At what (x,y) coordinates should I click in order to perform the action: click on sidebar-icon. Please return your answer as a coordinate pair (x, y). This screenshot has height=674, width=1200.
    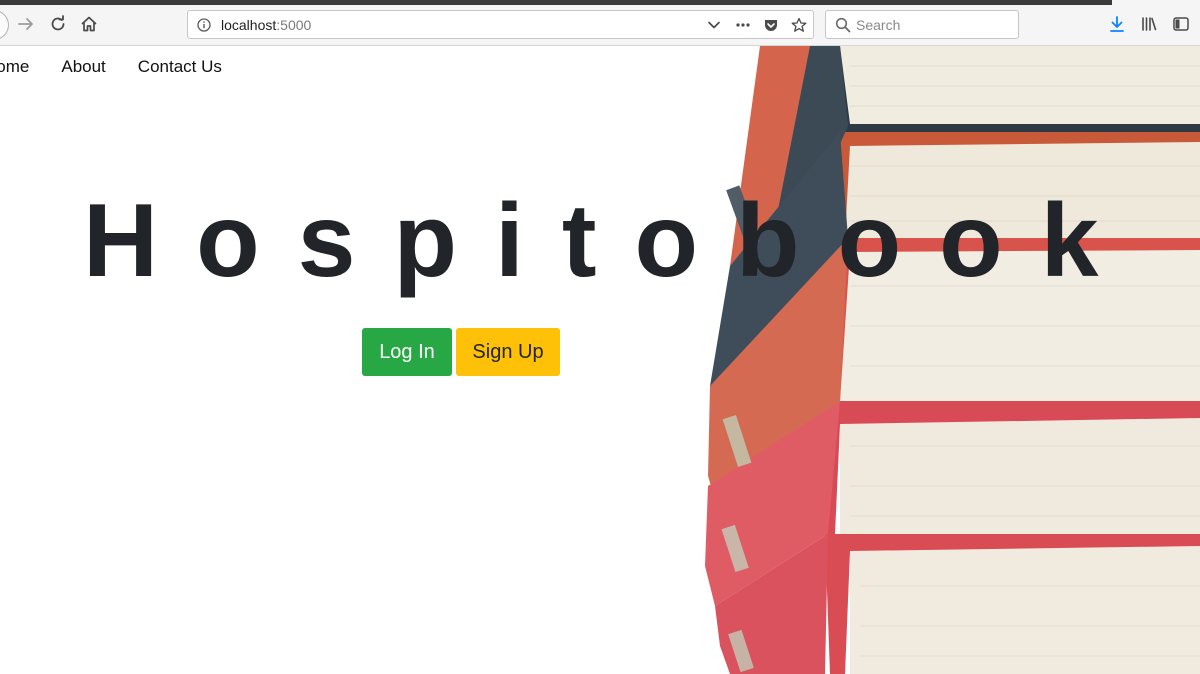
    Looking at the image, I should click on (1181, 24).